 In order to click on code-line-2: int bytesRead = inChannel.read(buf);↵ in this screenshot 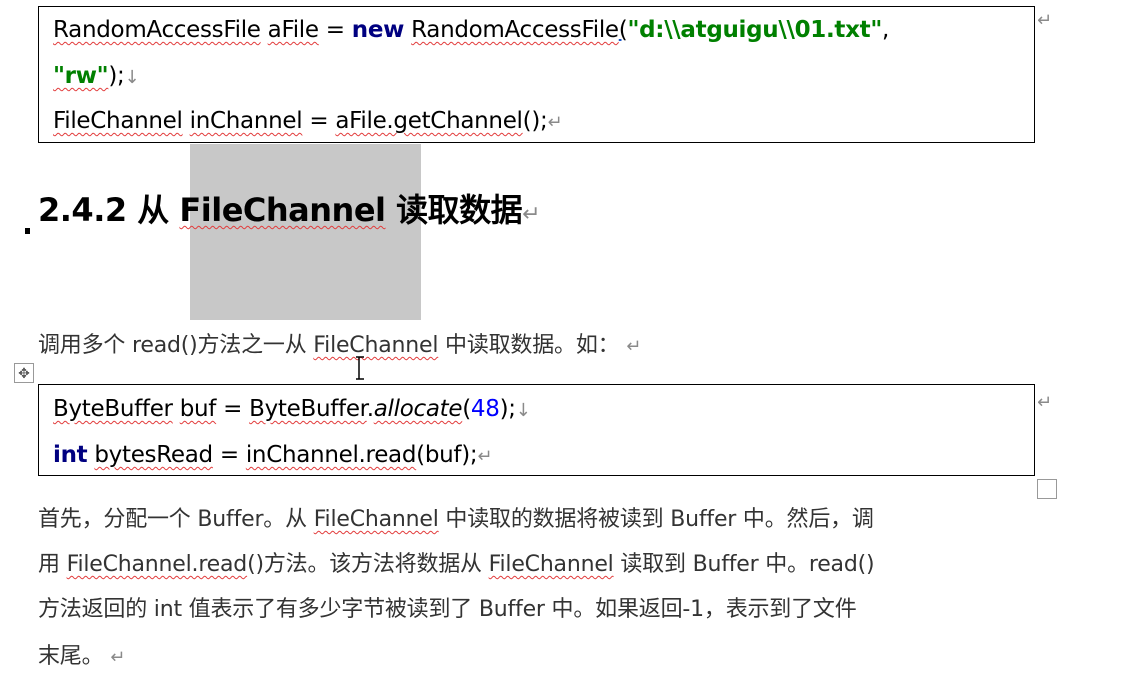, I will do `click(272, 456)`.